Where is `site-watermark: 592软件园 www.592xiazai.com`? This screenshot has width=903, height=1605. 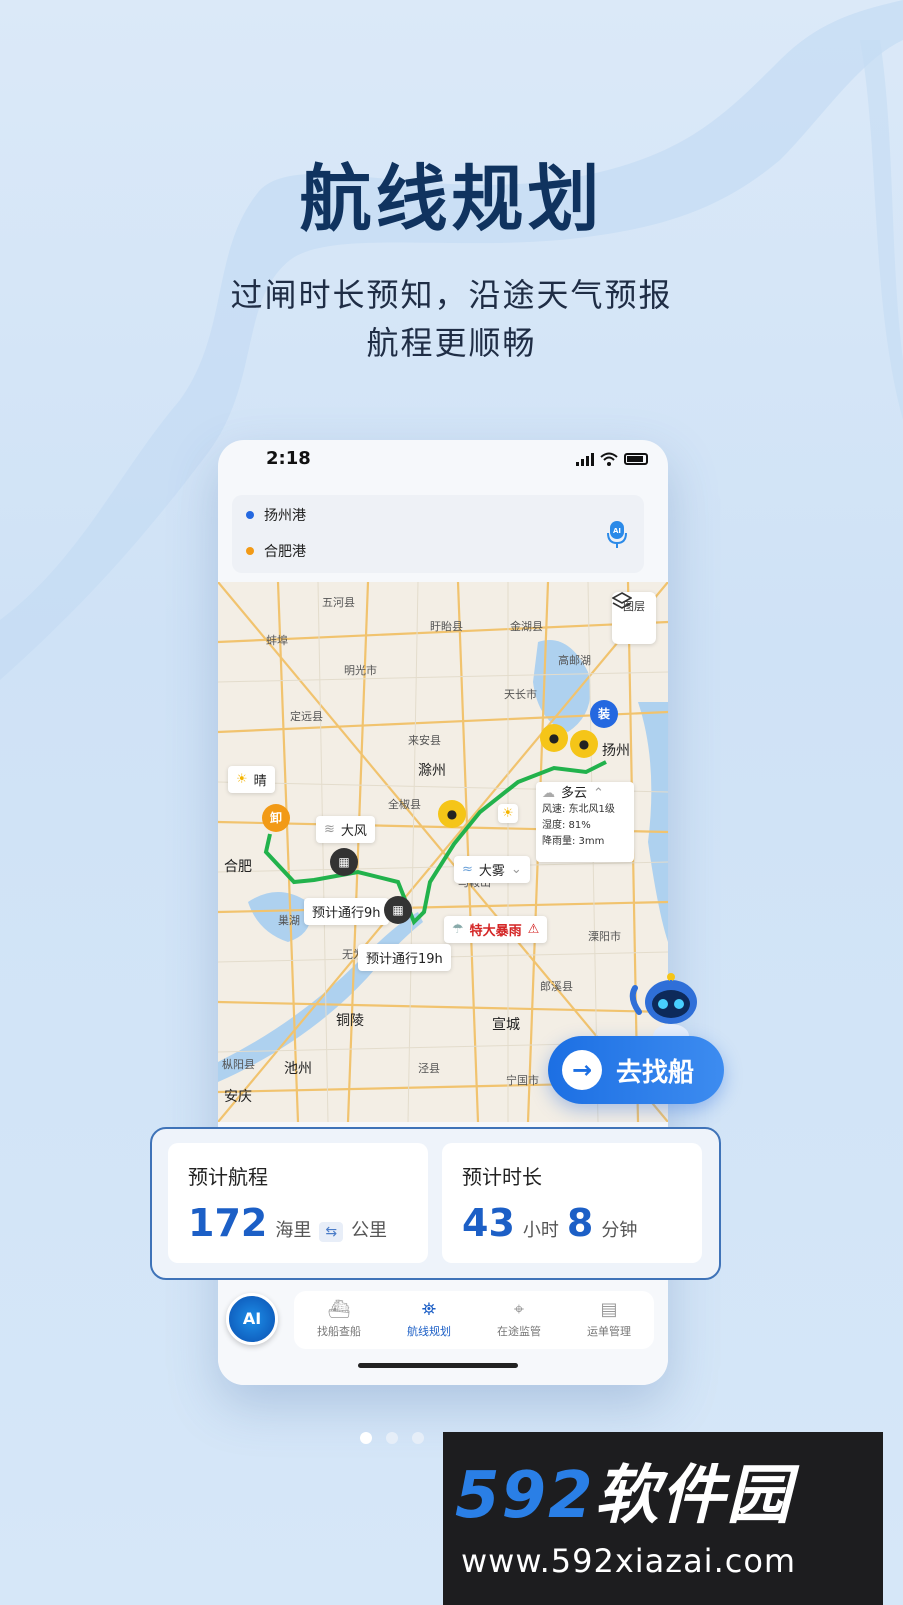
site-watermark: 592软件园 www.592xiazai.com is located at coordinates (663, 1518).